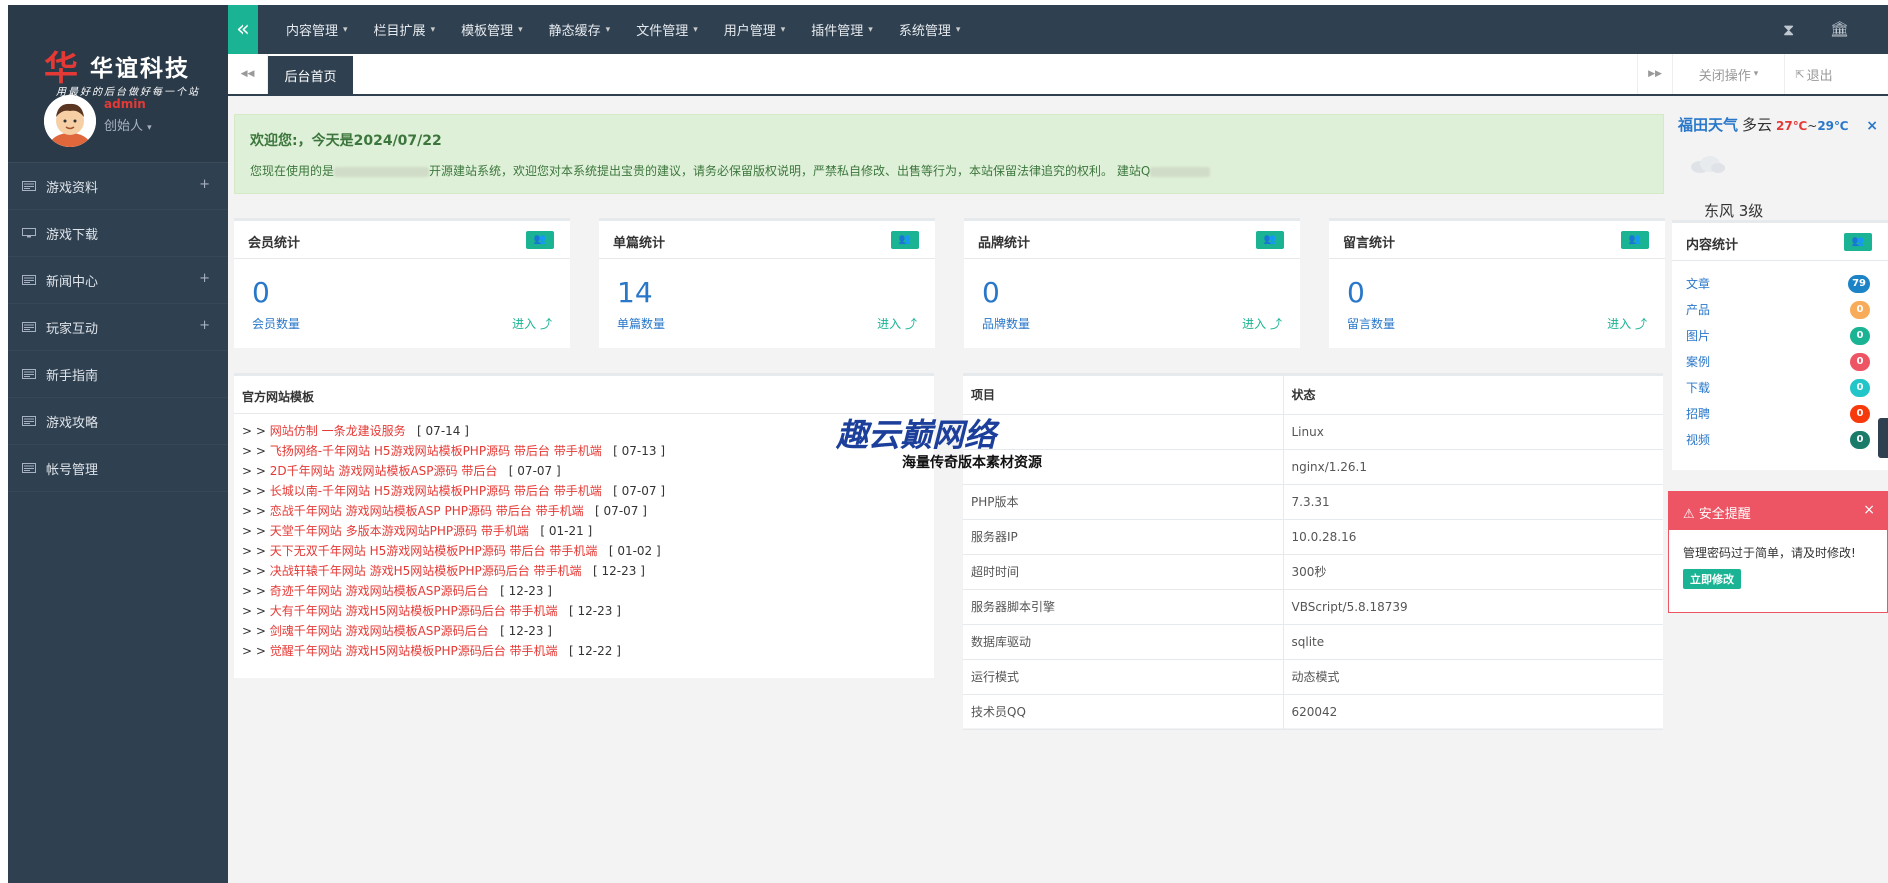 The width and height of the screenshot is (1888, 883). I want to click on sidebar-item-beginner-guide: 新手指南, so click(118, 374).